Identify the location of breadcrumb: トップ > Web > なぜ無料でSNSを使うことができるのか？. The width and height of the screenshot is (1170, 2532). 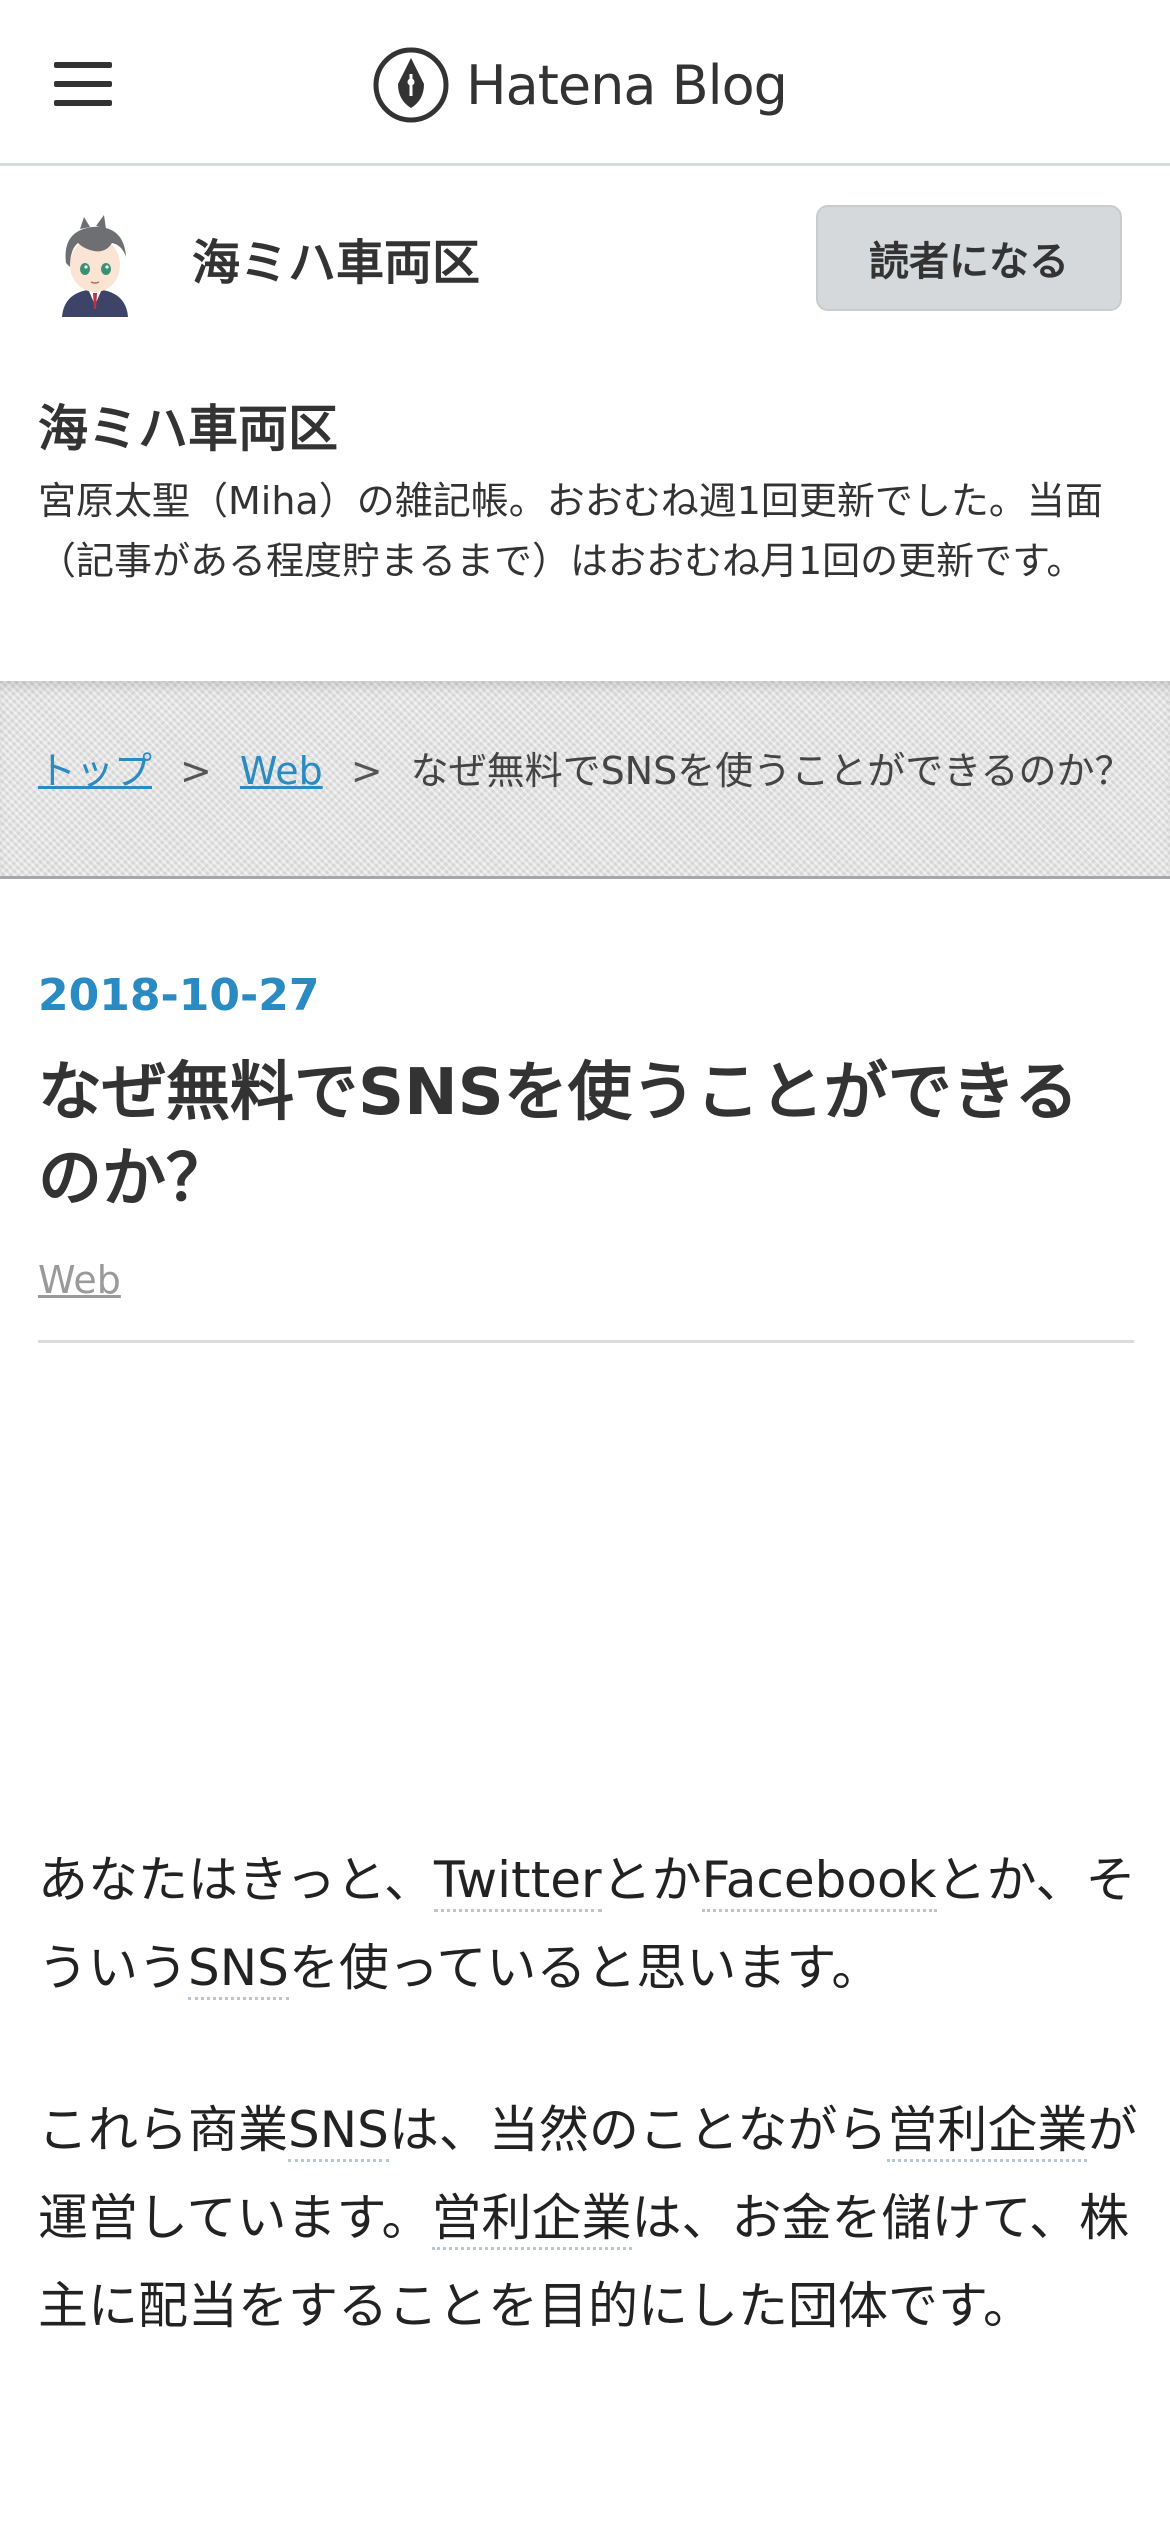
(588, 771).